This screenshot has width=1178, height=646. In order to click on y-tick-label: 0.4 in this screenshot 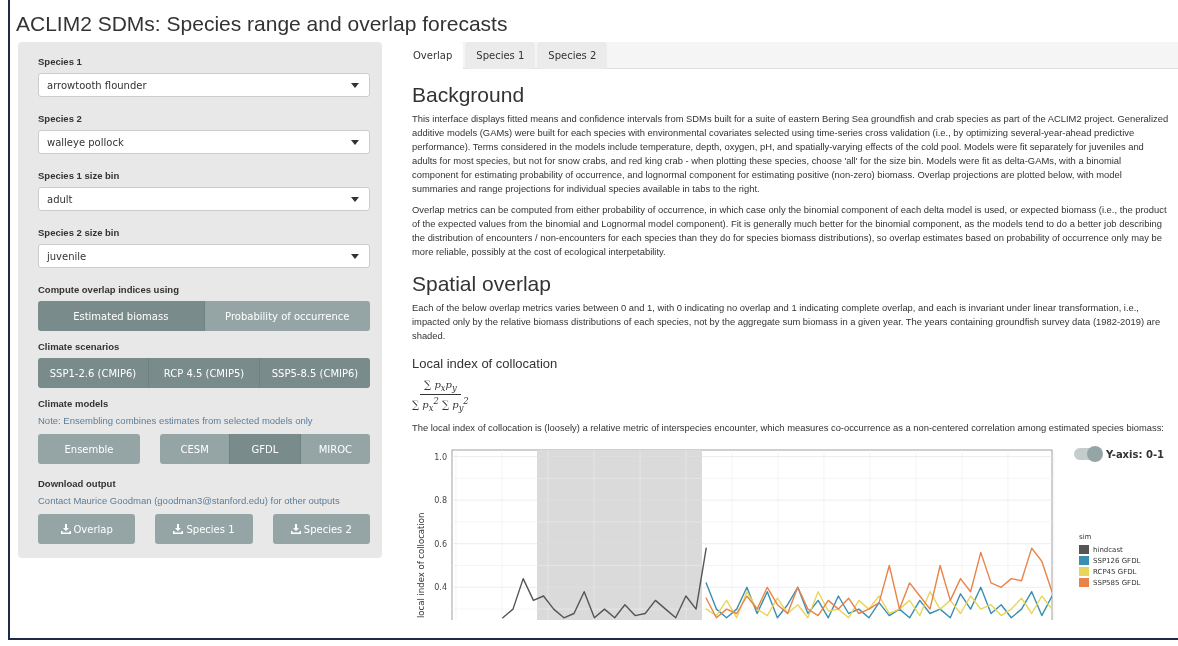, I will do `click(440, 588)`.